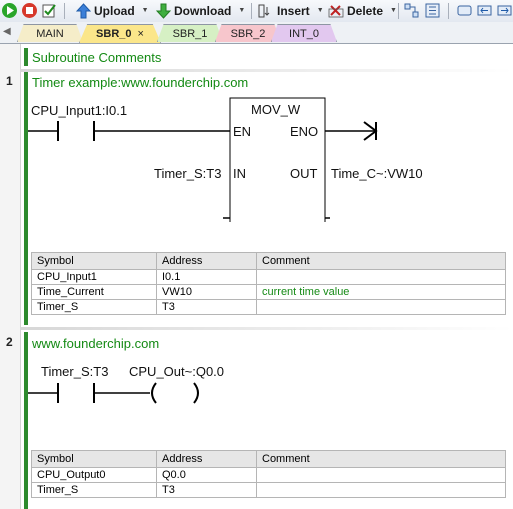 This screenshot has height=509, width=513. I want to click on table-row: CPU_Output0 Q0.0, so click(268, 475).